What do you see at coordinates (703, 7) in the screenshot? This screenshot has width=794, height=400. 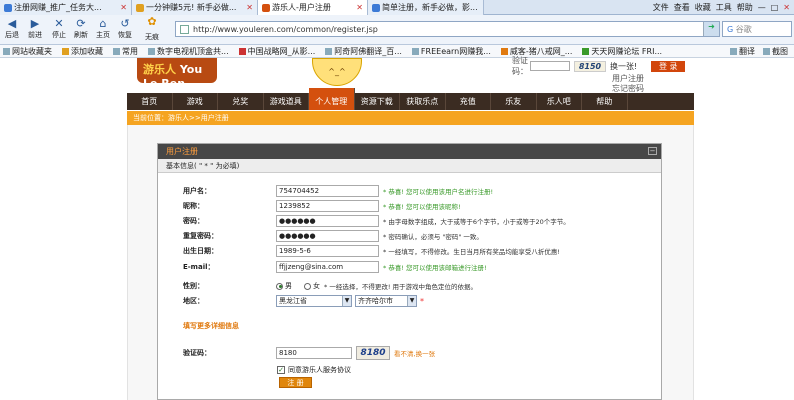 I see `menu-favorites: 收藏` at bounding box center [703, 7].